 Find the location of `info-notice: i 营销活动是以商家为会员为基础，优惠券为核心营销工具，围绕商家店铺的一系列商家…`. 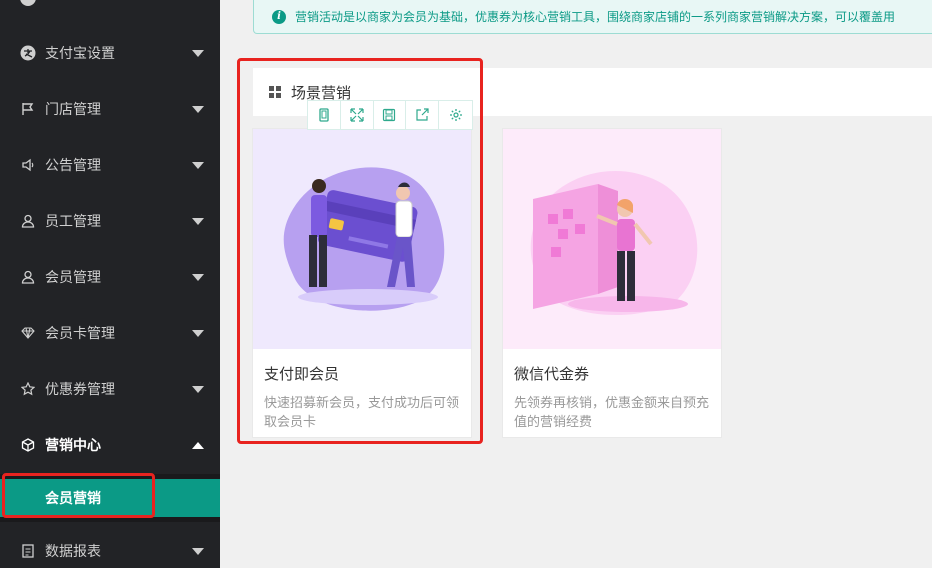

info-notice: i 营销活动是以商家为会员为基础，优惠券为核心营销工具，围绕商家店铺的一系列商家… is located at coordinates (592, 17).